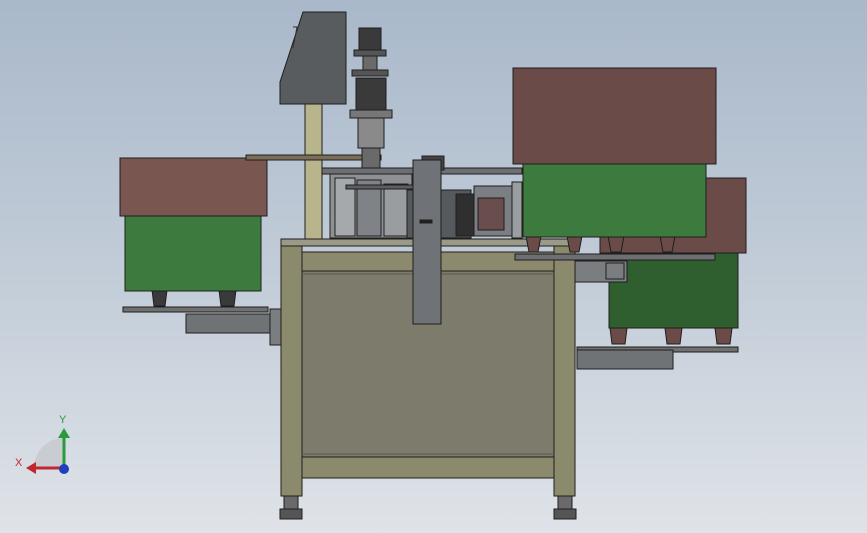  I want to click on left-feeder-station, so click(200, 251).